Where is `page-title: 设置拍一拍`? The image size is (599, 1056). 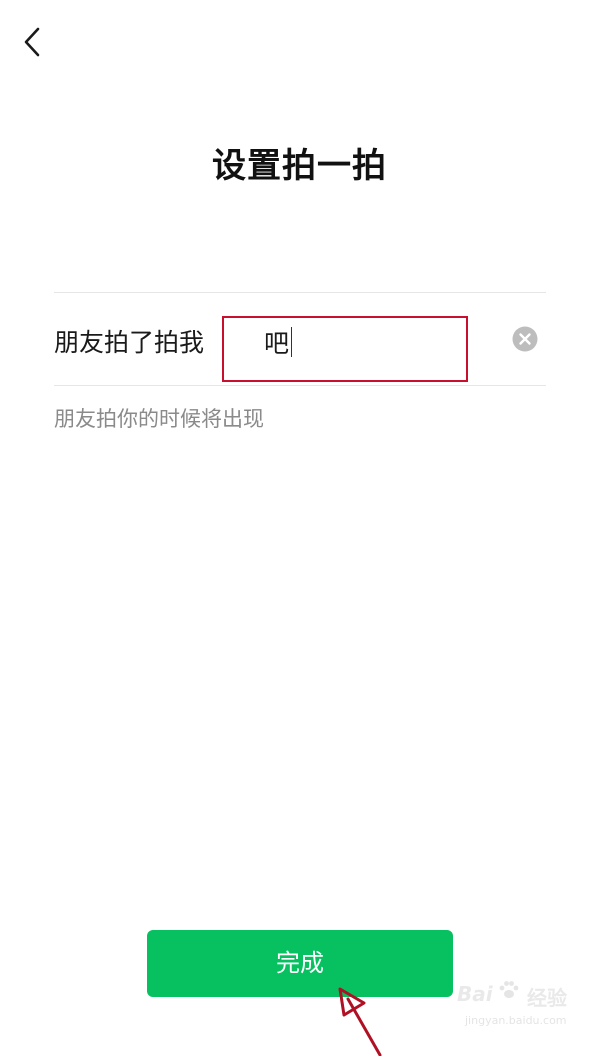 page-title: 设置拍一拍 is located at coordinates (299, 166).